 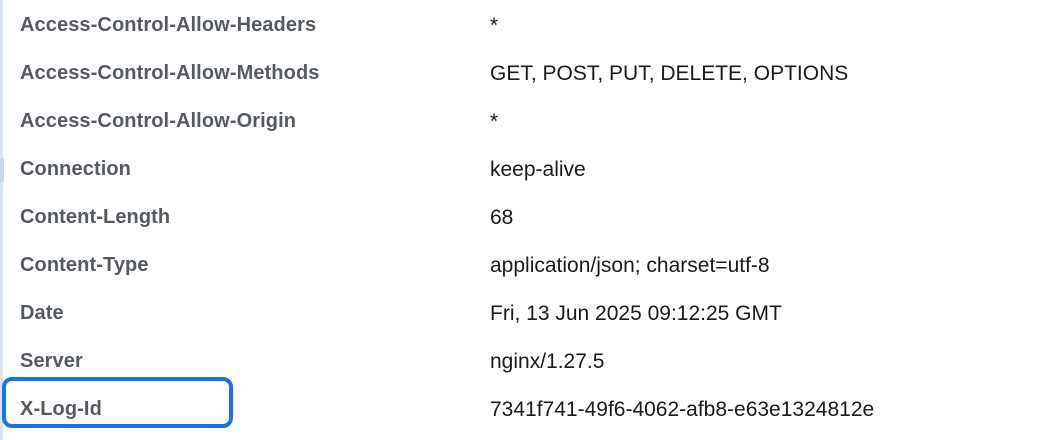 I want to click on header-value: nginx/1.27.5, so click(x=547, y=362).